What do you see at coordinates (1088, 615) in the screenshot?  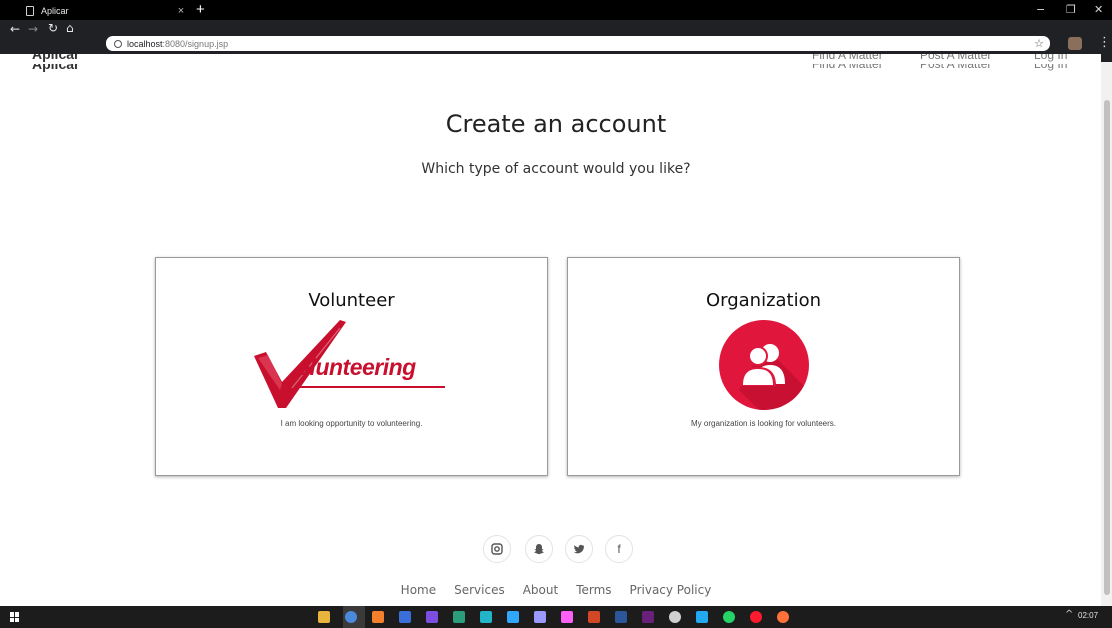 I see `taskbar-clock: 02:07` at bounding box center [1088, 615].